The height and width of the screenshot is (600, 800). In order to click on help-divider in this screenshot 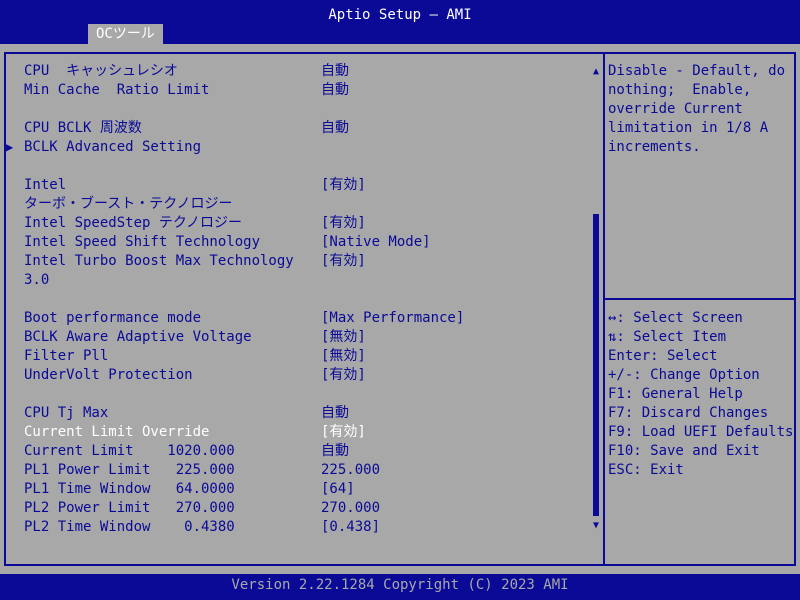, I will do `click(699, 299)`.